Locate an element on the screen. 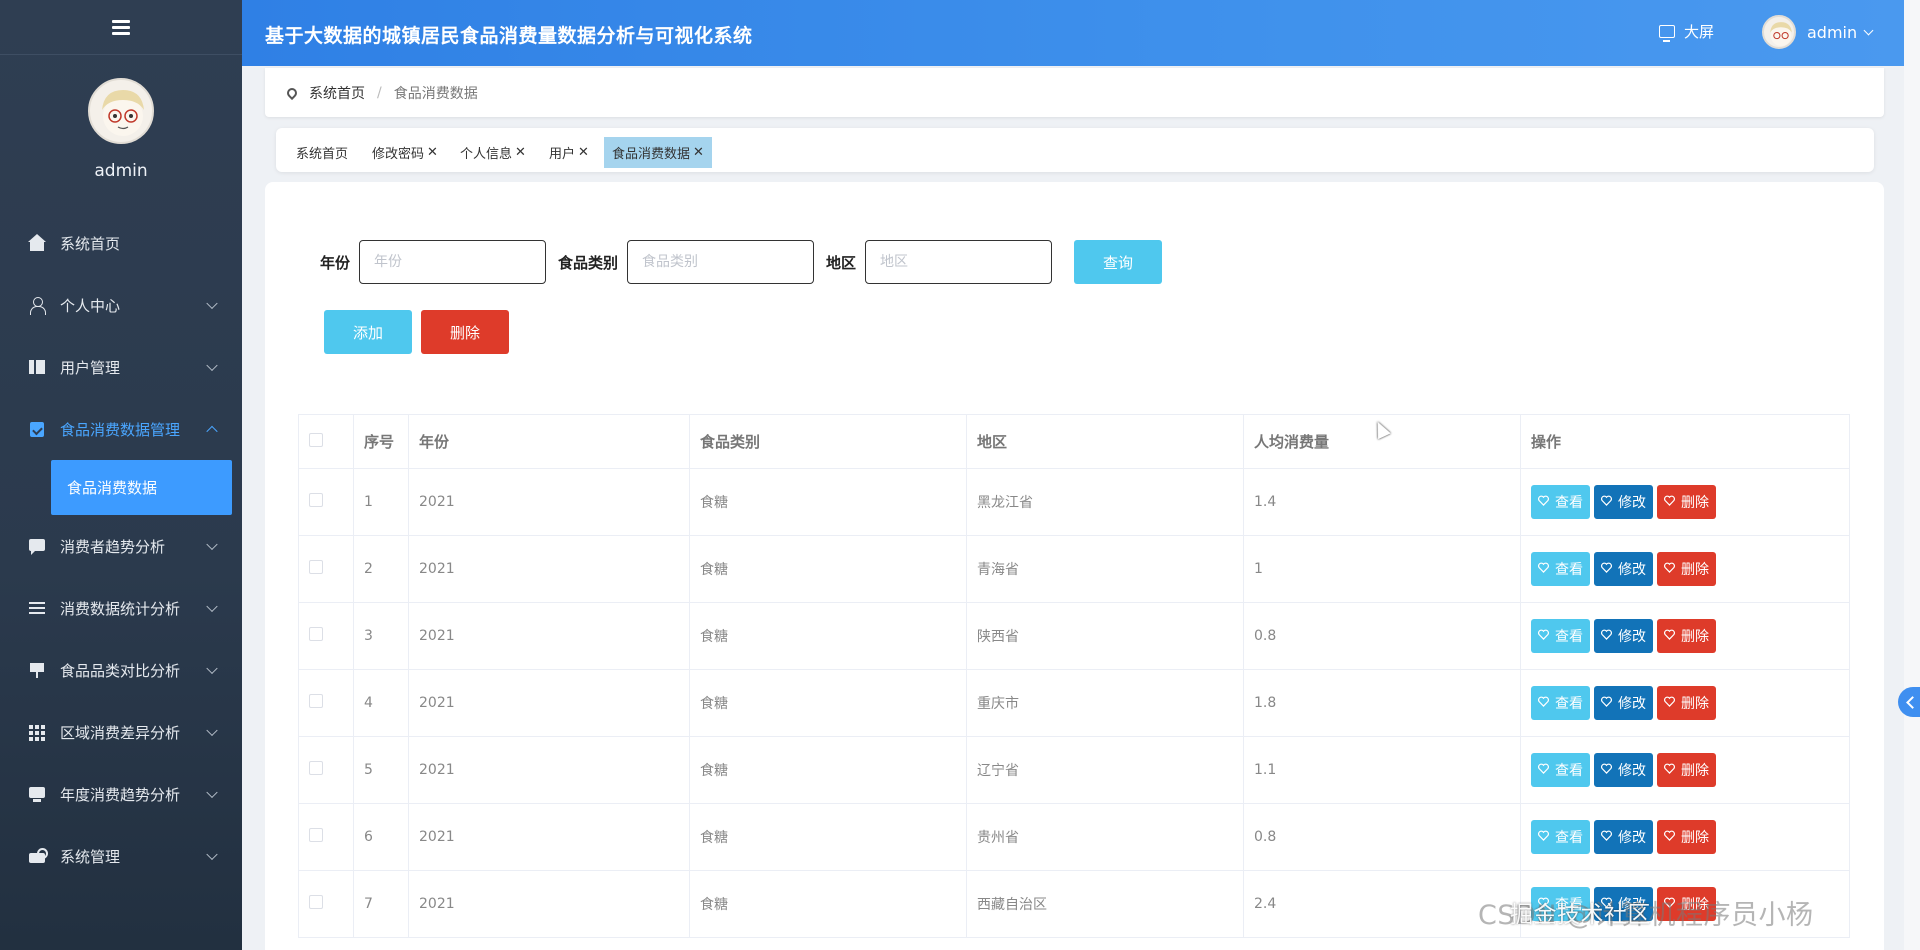  tab-home: 系统首页 is located at coordinates (322, 152).